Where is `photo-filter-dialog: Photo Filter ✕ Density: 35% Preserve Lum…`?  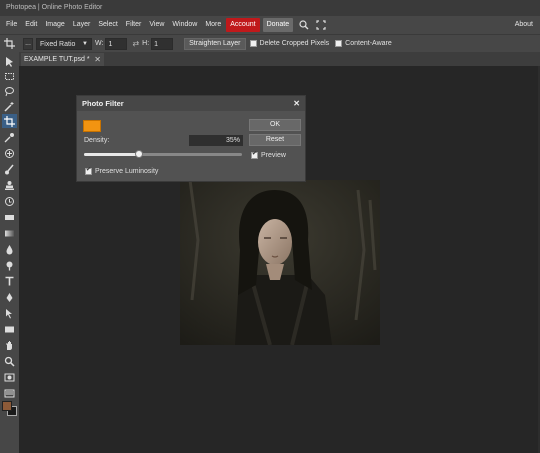 photo-filter-dialog: Photo Filter ✕ Density: 35% Preserve Lum… is located at coordinates (191, 138).